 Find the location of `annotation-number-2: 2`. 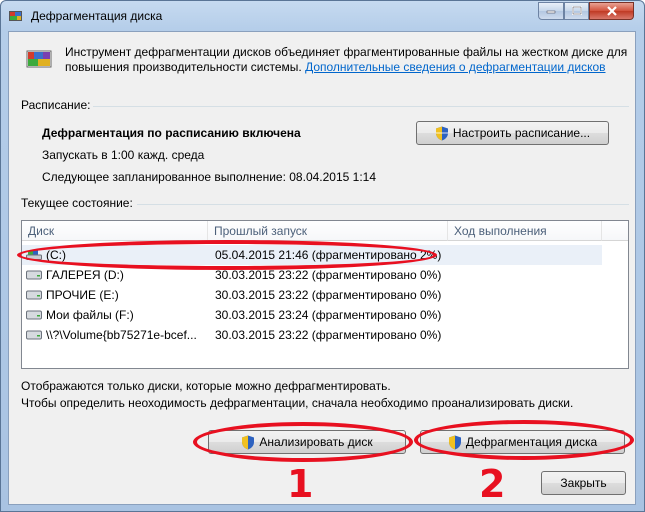

annotation-number-2: 2 is located at coordinates (492, 484).